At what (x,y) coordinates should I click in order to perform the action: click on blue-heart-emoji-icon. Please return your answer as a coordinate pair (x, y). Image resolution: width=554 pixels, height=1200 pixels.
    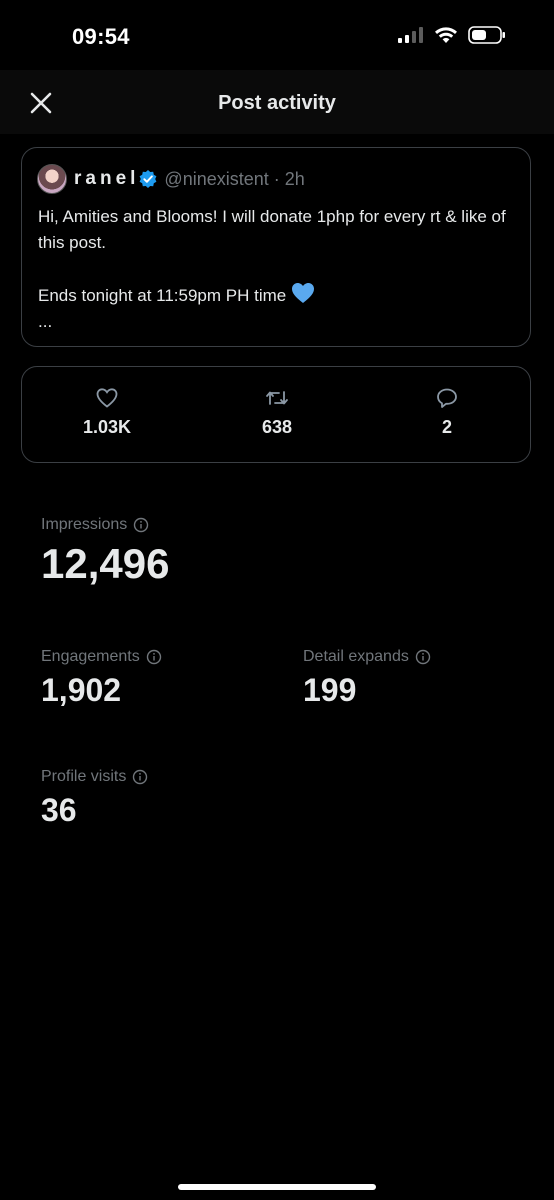
    Looking at the image, I should click on (302, 293).